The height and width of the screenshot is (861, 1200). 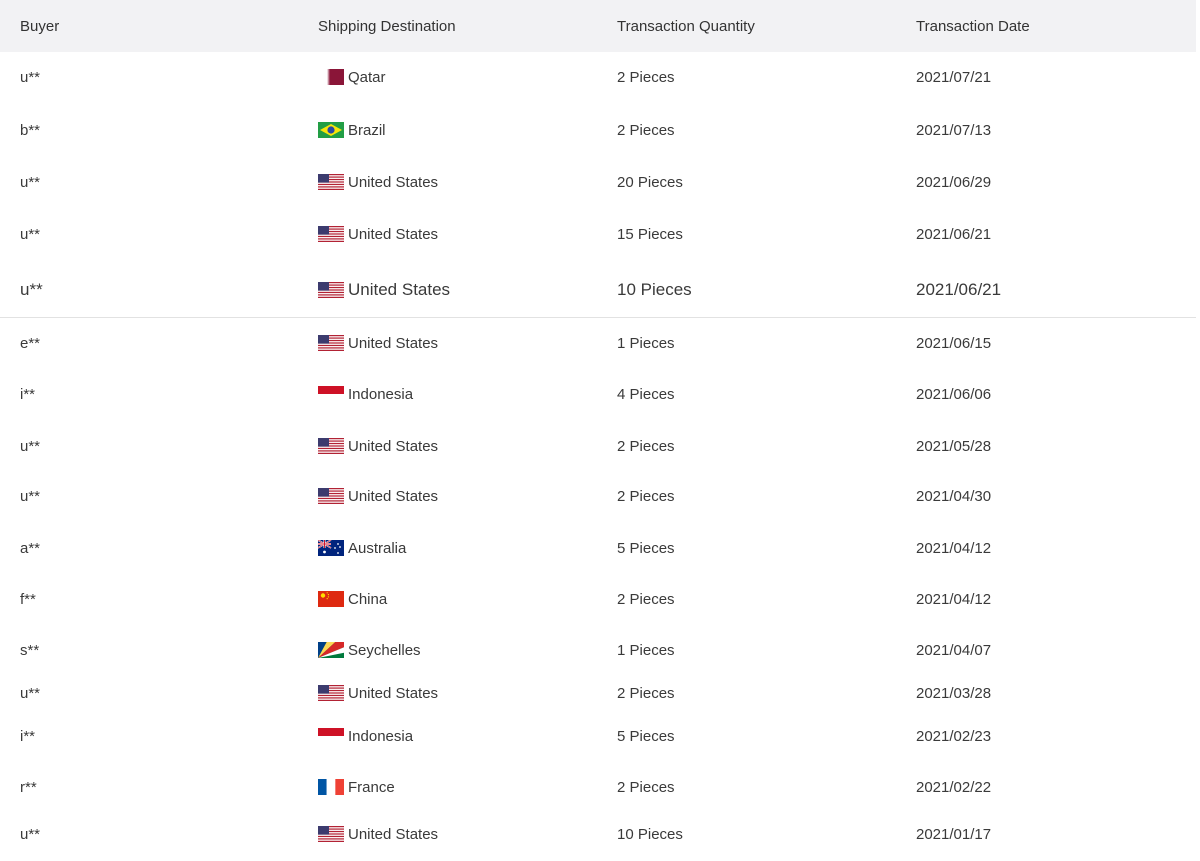 What do you see at coordinates (954, 787) in the screenshot?
I see `date-cell: 2021/02/22` at bounding box center [954, 787].